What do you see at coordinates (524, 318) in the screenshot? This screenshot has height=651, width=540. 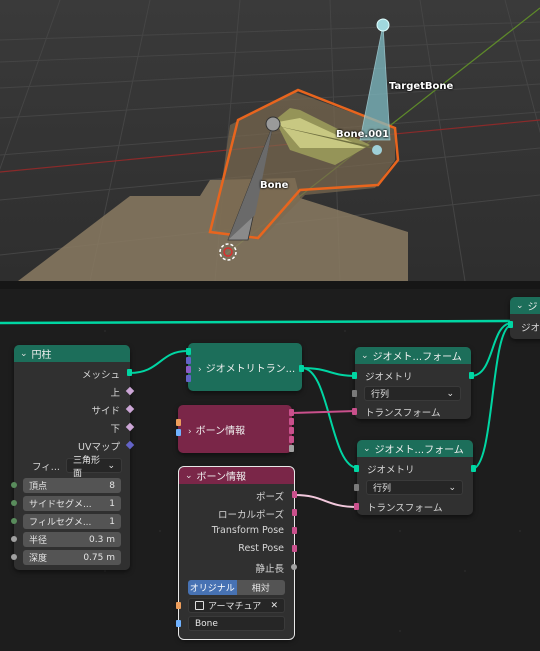 I see `partial-node: ⌄ジ ジオメ` at bounding box center [524, 318].